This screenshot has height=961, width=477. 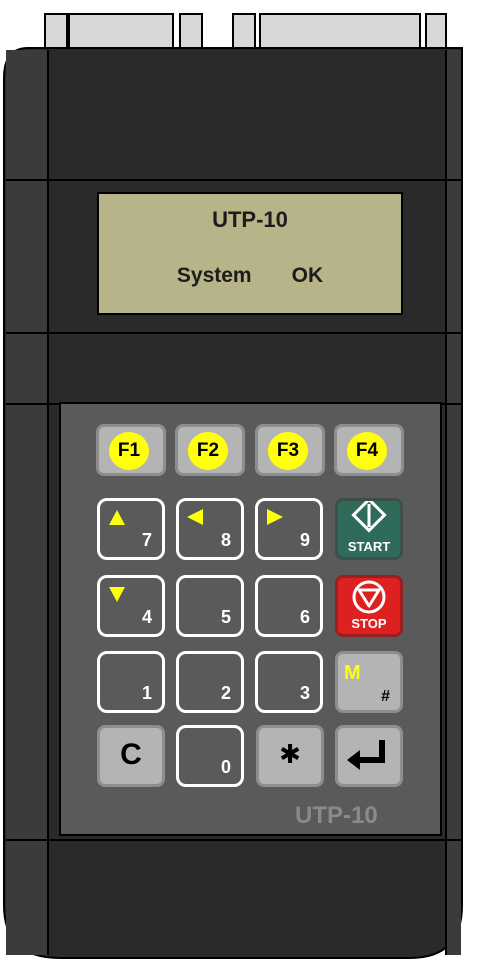 What do you see at coordinates (146, 617) in the screenshot?
I see `key-4-label: 4` at bounding box center [146, 617].